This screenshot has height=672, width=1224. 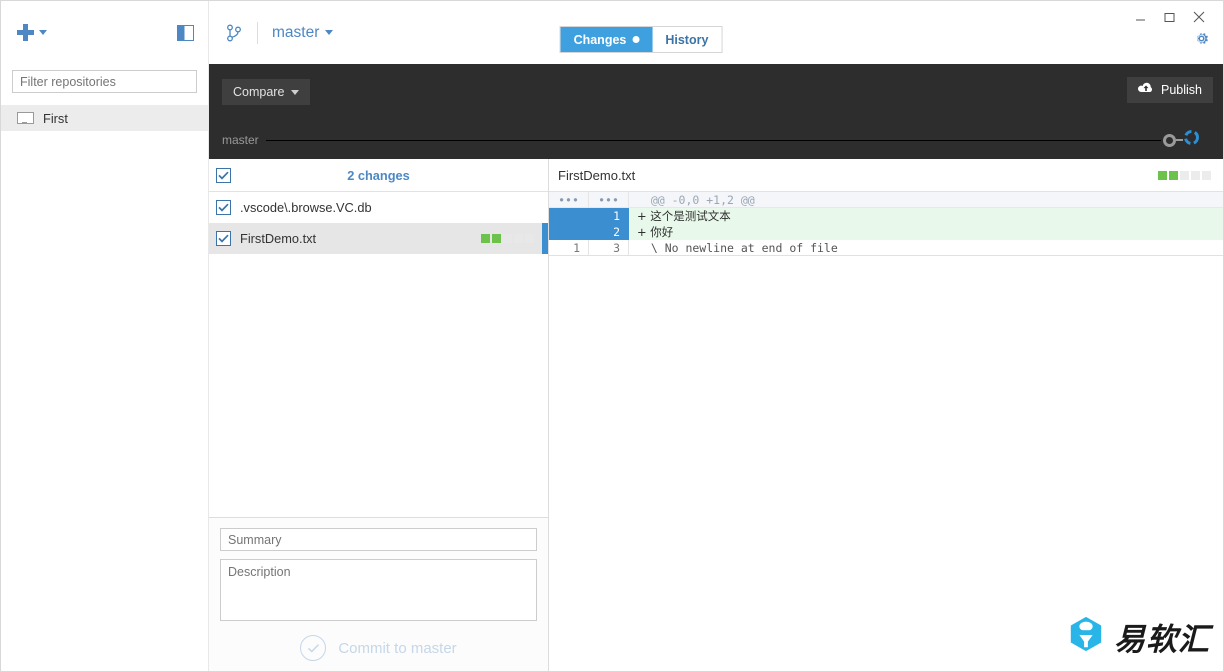 I want to click on window-controls, so click(x=1169, y=17).